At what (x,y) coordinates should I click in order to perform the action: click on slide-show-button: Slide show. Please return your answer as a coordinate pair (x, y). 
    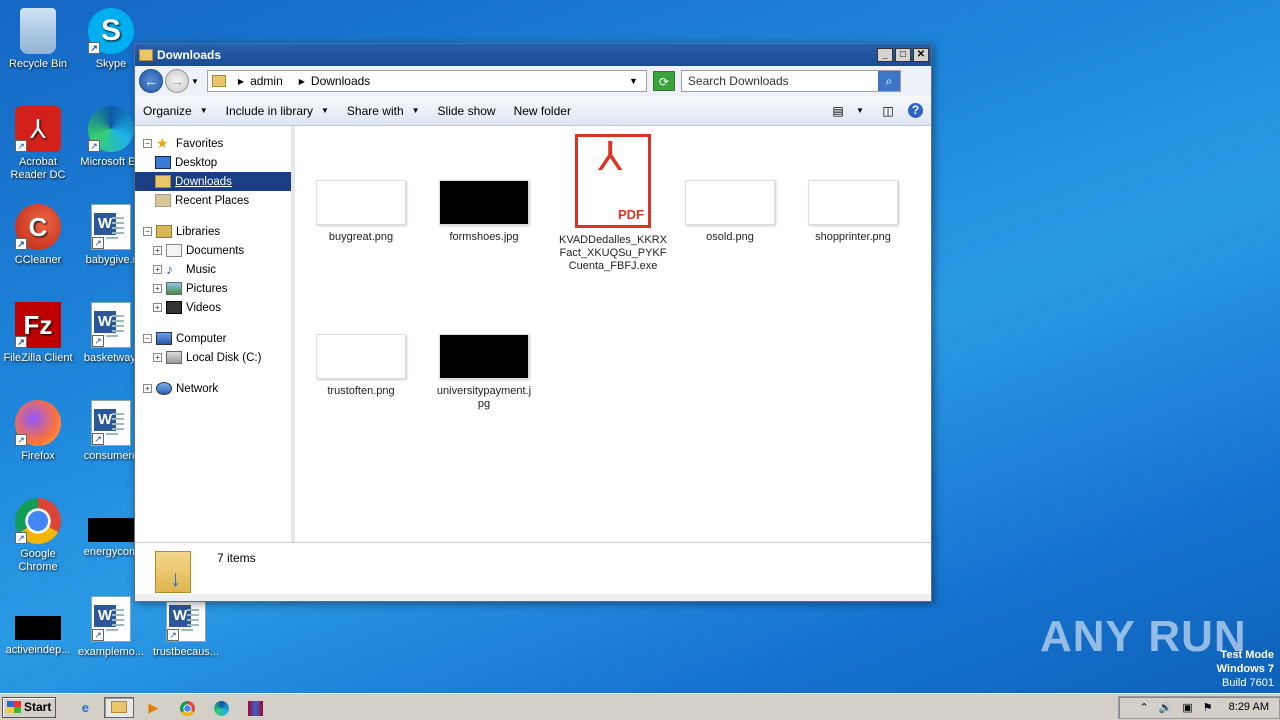
    Looking at the image, I should click on (467, 111).